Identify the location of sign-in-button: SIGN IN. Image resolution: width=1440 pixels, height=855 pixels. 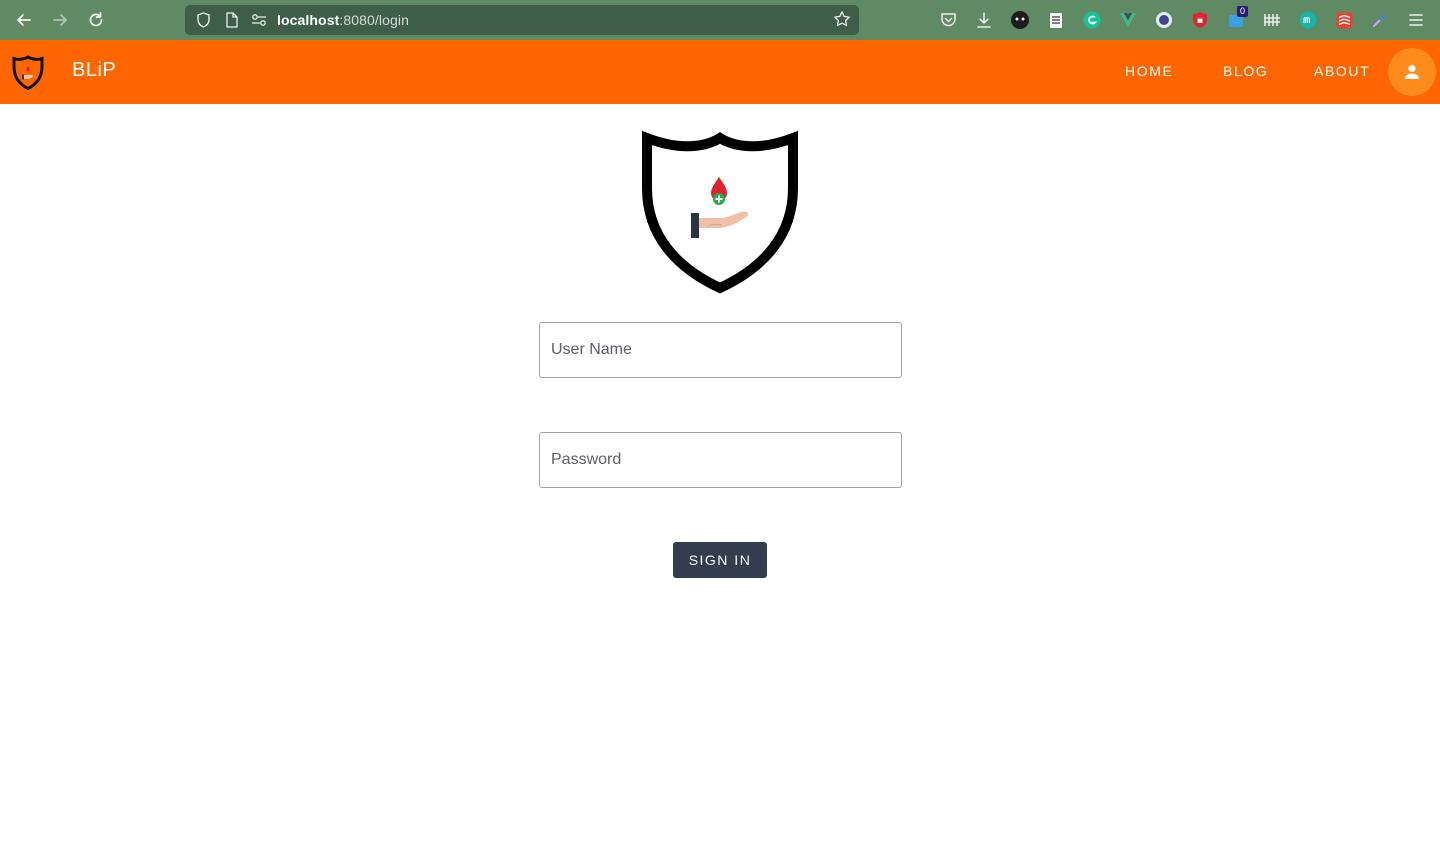
(720, 560).